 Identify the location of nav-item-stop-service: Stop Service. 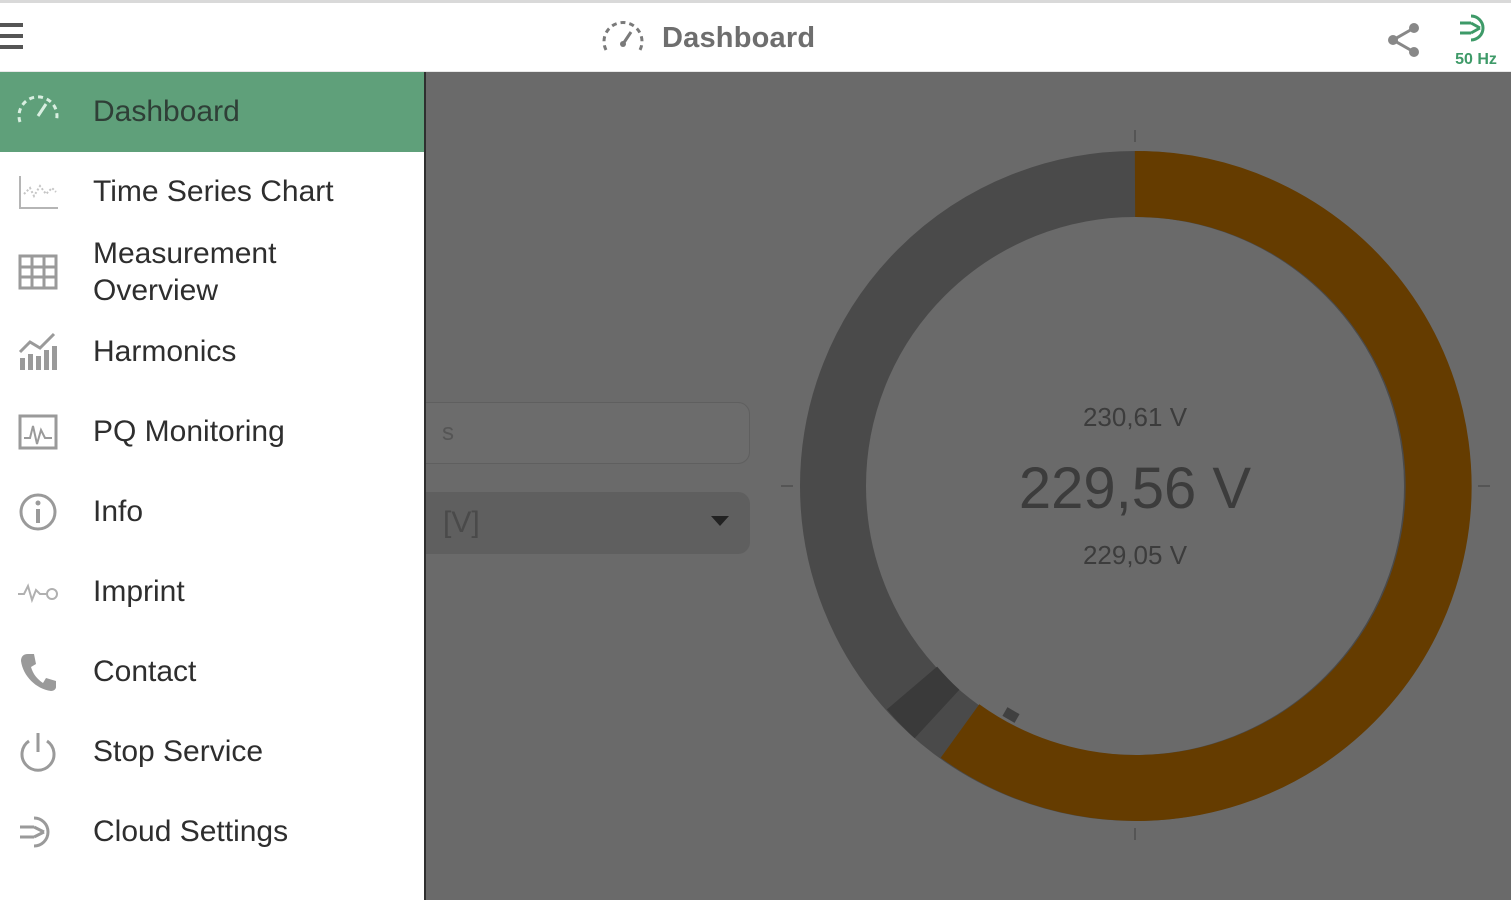
(212, 752).